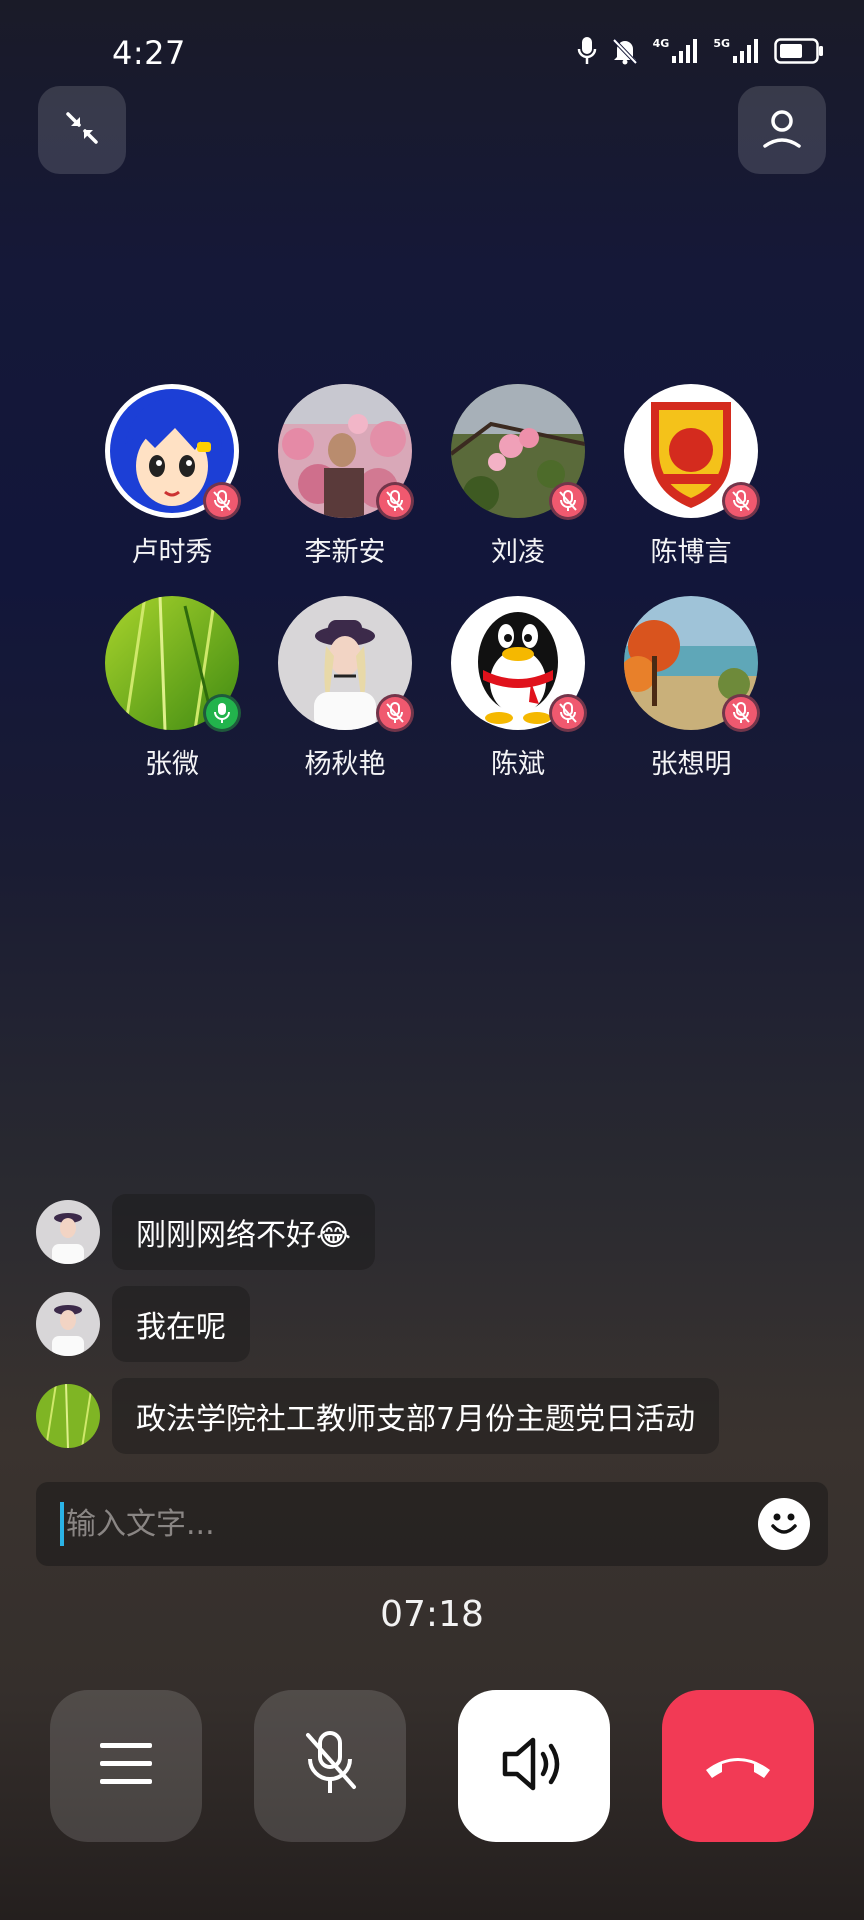  I want to click on chat-message: 政法学院社工教师支部7月份主题党日活动, so click(436, 1416).